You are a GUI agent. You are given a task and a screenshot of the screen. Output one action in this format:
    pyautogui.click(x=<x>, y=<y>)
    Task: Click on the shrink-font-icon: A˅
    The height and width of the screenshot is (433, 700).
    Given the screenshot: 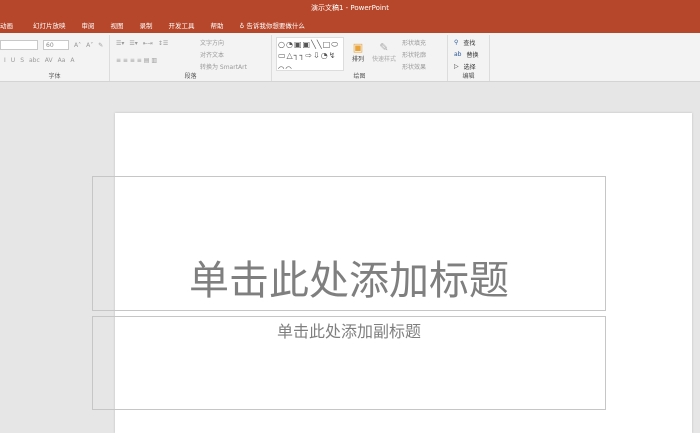 What is the action you would take?
    pyautogui.click(x=89, y=45)
    